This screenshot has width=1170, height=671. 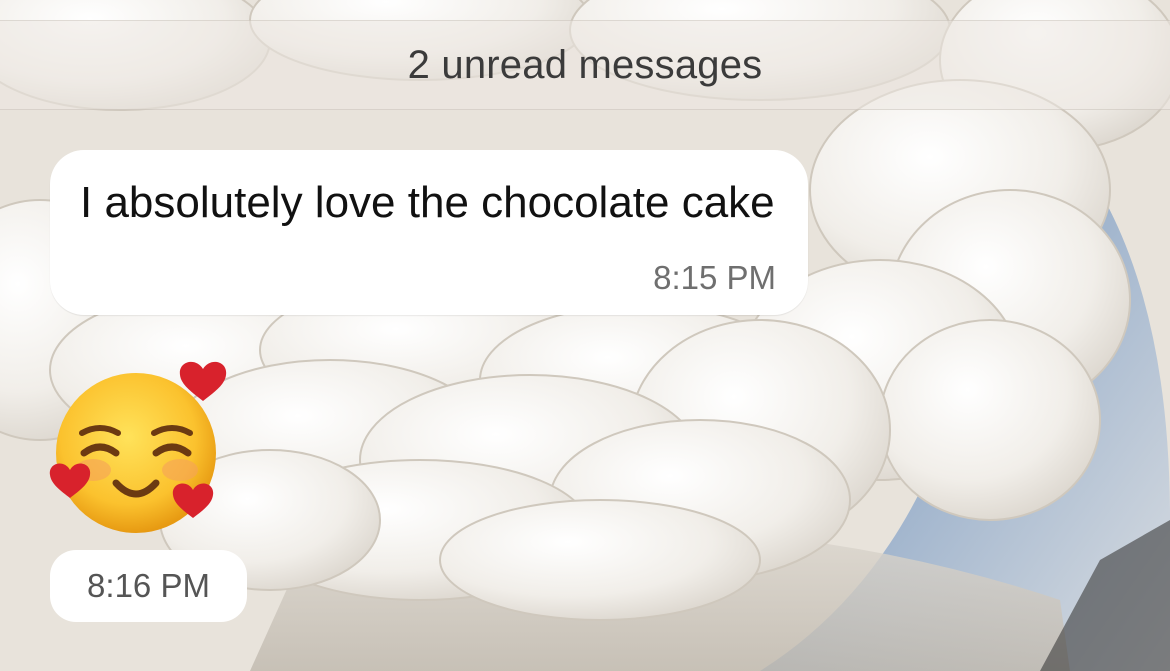 I want to click on unread-messages-banner: 2 unread messages, so click(x=585, y=65).